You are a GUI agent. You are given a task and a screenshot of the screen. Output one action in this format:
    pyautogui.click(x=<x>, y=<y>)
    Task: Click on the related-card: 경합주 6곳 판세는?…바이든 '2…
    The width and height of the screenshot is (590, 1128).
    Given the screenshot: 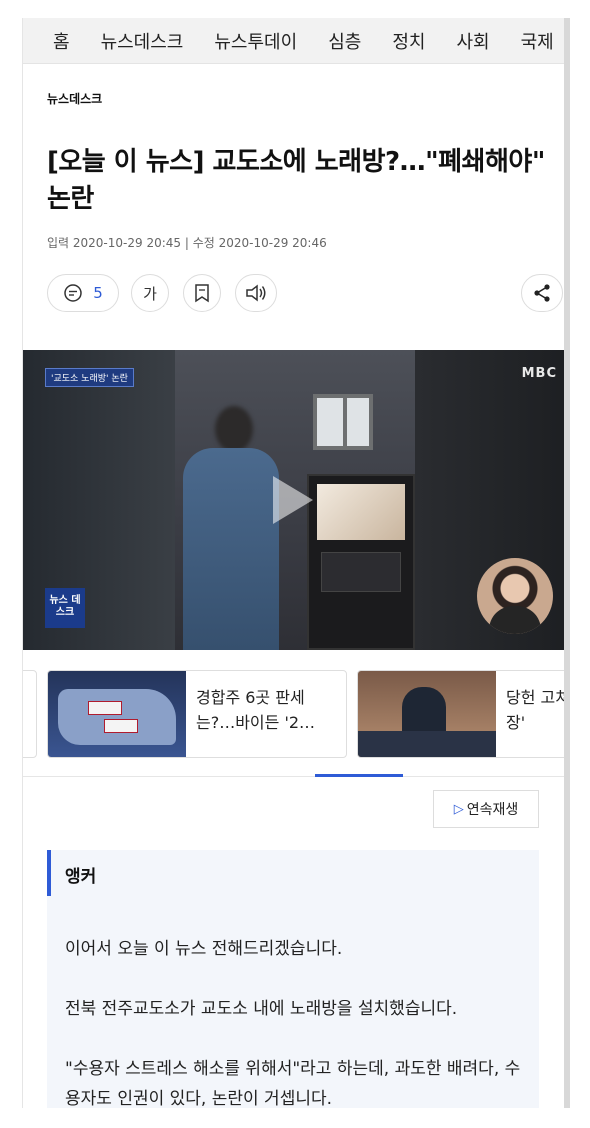 What is the action you would take?
    pyautogui.click(x=197, y=714)
    